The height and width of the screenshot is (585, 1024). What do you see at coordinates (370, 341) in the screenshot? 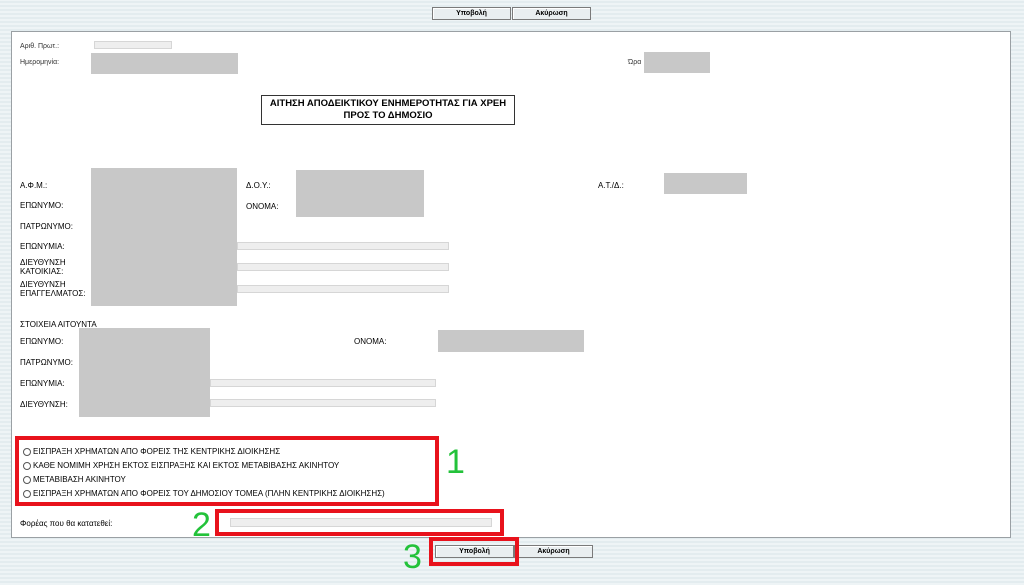
I see `applicant-name-label: ΟΝΟΜΑ:` at bounding box center [370, 341].